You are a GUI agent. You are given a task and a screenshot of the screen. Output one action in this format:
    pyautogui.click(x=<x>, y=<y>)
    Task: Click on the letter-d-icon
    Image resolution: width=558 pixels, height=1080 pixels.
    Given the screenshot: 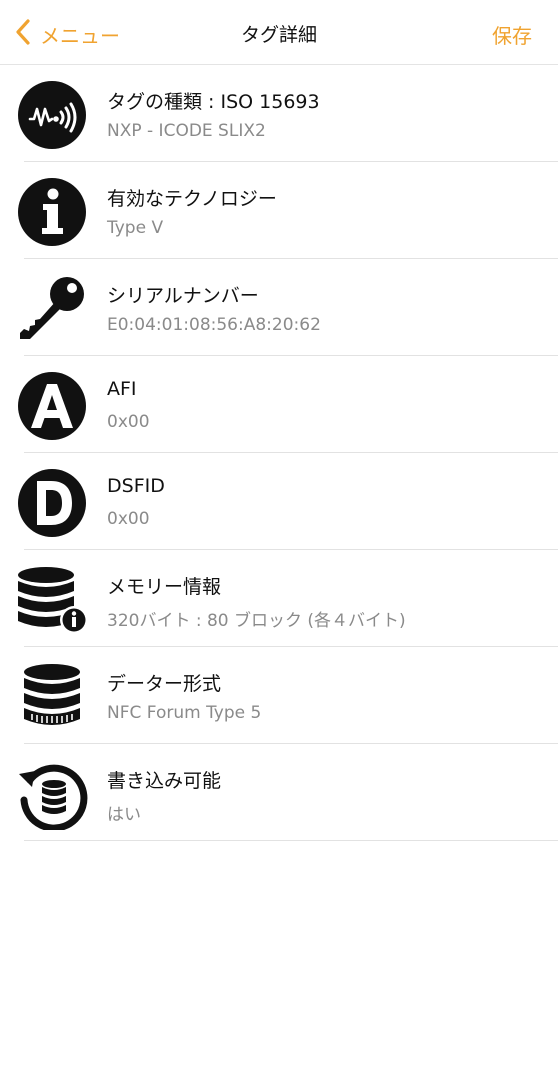 What is the action you would take?
    pyautogui.click(x=52, y=503)
    